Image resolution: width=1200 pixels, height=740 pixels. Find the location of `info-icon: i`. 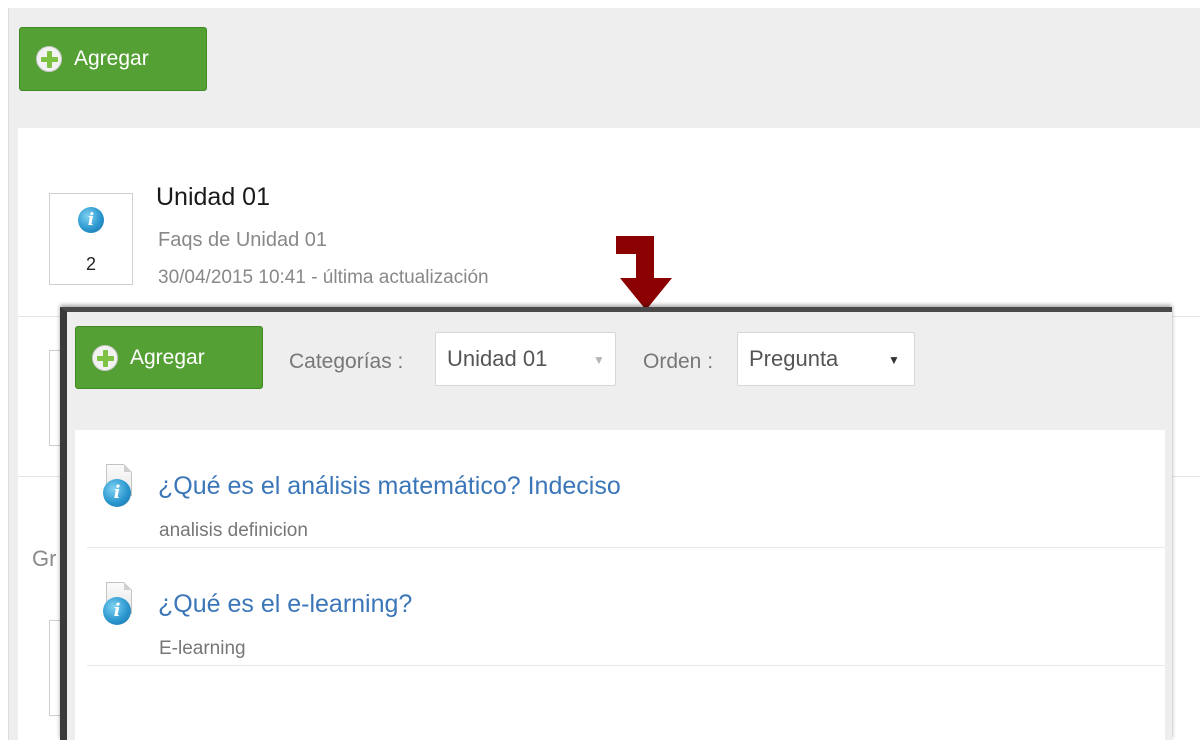

info-icon: i is located at coordinates (91, 220).